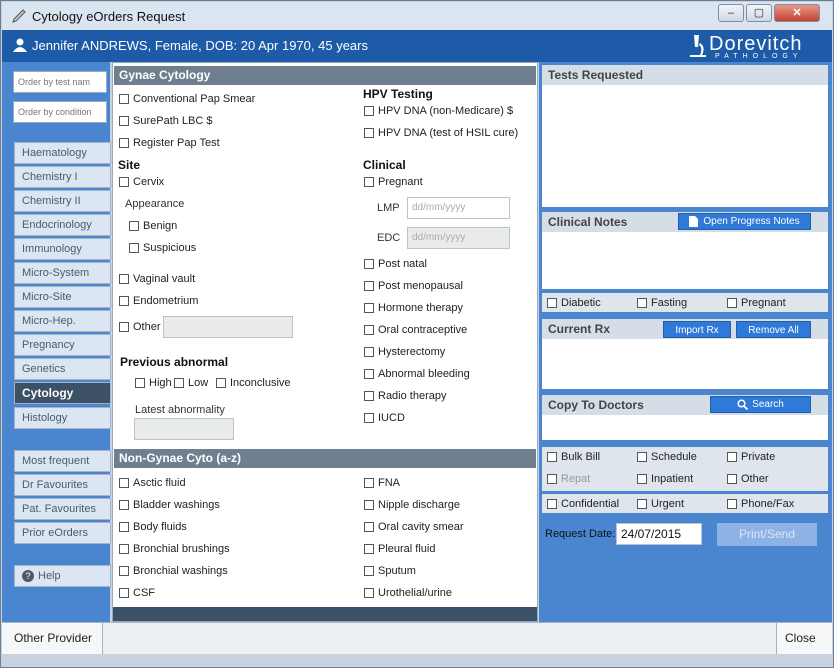  Describe the element at coordinates (404, 352) in the screenshot. I see `hysterectomy-checkbox: Hysterectomy` at that location.